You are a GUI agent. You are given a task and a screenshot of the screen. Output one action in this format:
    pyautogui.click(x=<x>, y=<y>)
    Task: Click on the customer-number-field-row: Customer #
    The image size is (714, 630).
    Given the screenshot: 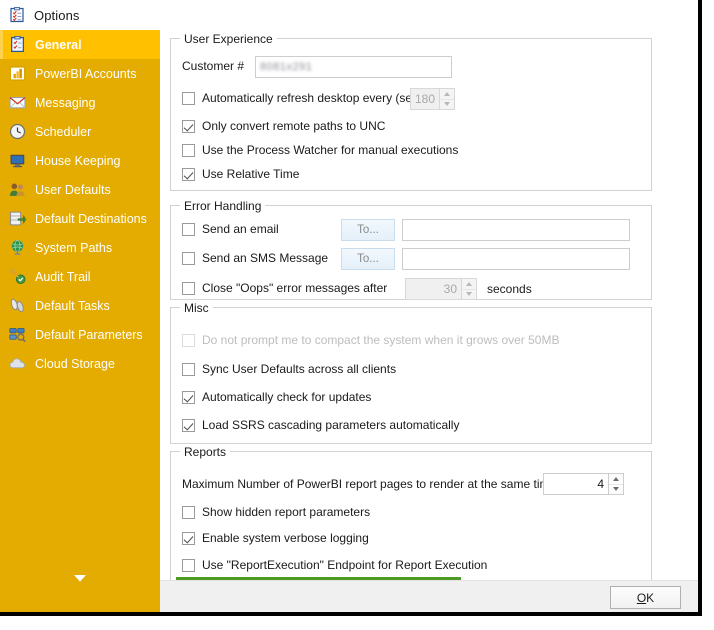 What is the action you would take?
    pyautogui.click(x=213, y=66)
    